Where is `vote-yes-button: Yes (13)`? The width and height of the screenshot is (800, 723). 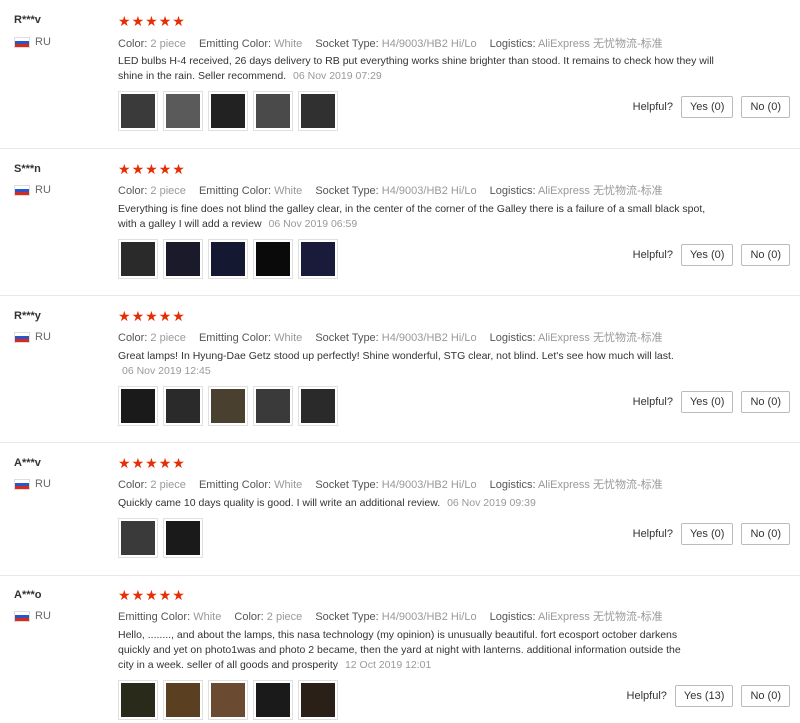
vote-yes-button: Yes (13) is located at coordinates (704, 696).